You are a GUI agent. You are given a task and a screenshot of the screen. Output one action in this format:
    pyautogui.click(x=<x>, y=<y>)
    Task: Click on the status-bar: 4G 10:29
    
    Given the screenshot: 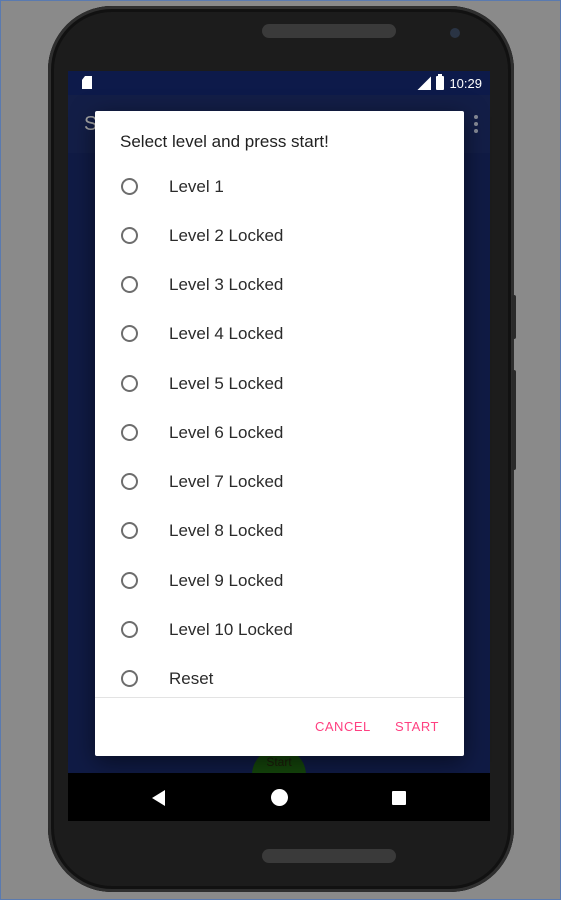 What is the action you would take?
    pyautogui.click(x=279, y=83)
    